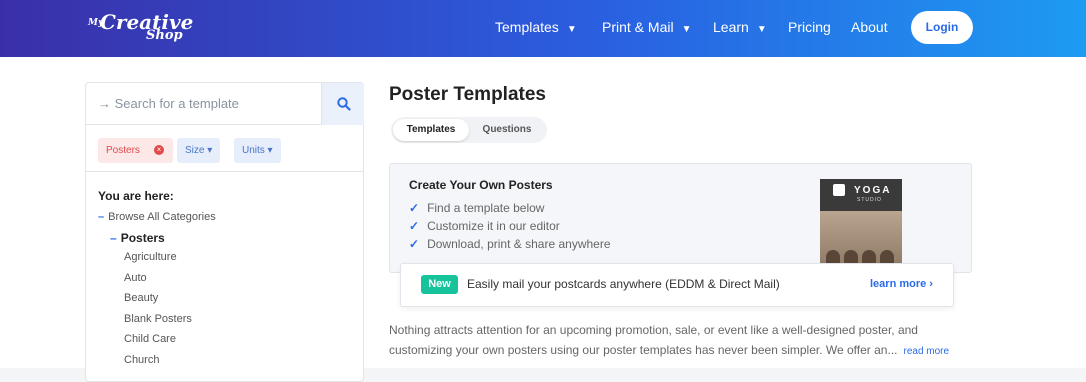 Image resolution: width=1086 pixels, height=382 pixels. What do you see at coordinates (638, 27) in the screenshot?
I see `nav-print-mail-label: Print & Mail` at bounding box center [638, 27].